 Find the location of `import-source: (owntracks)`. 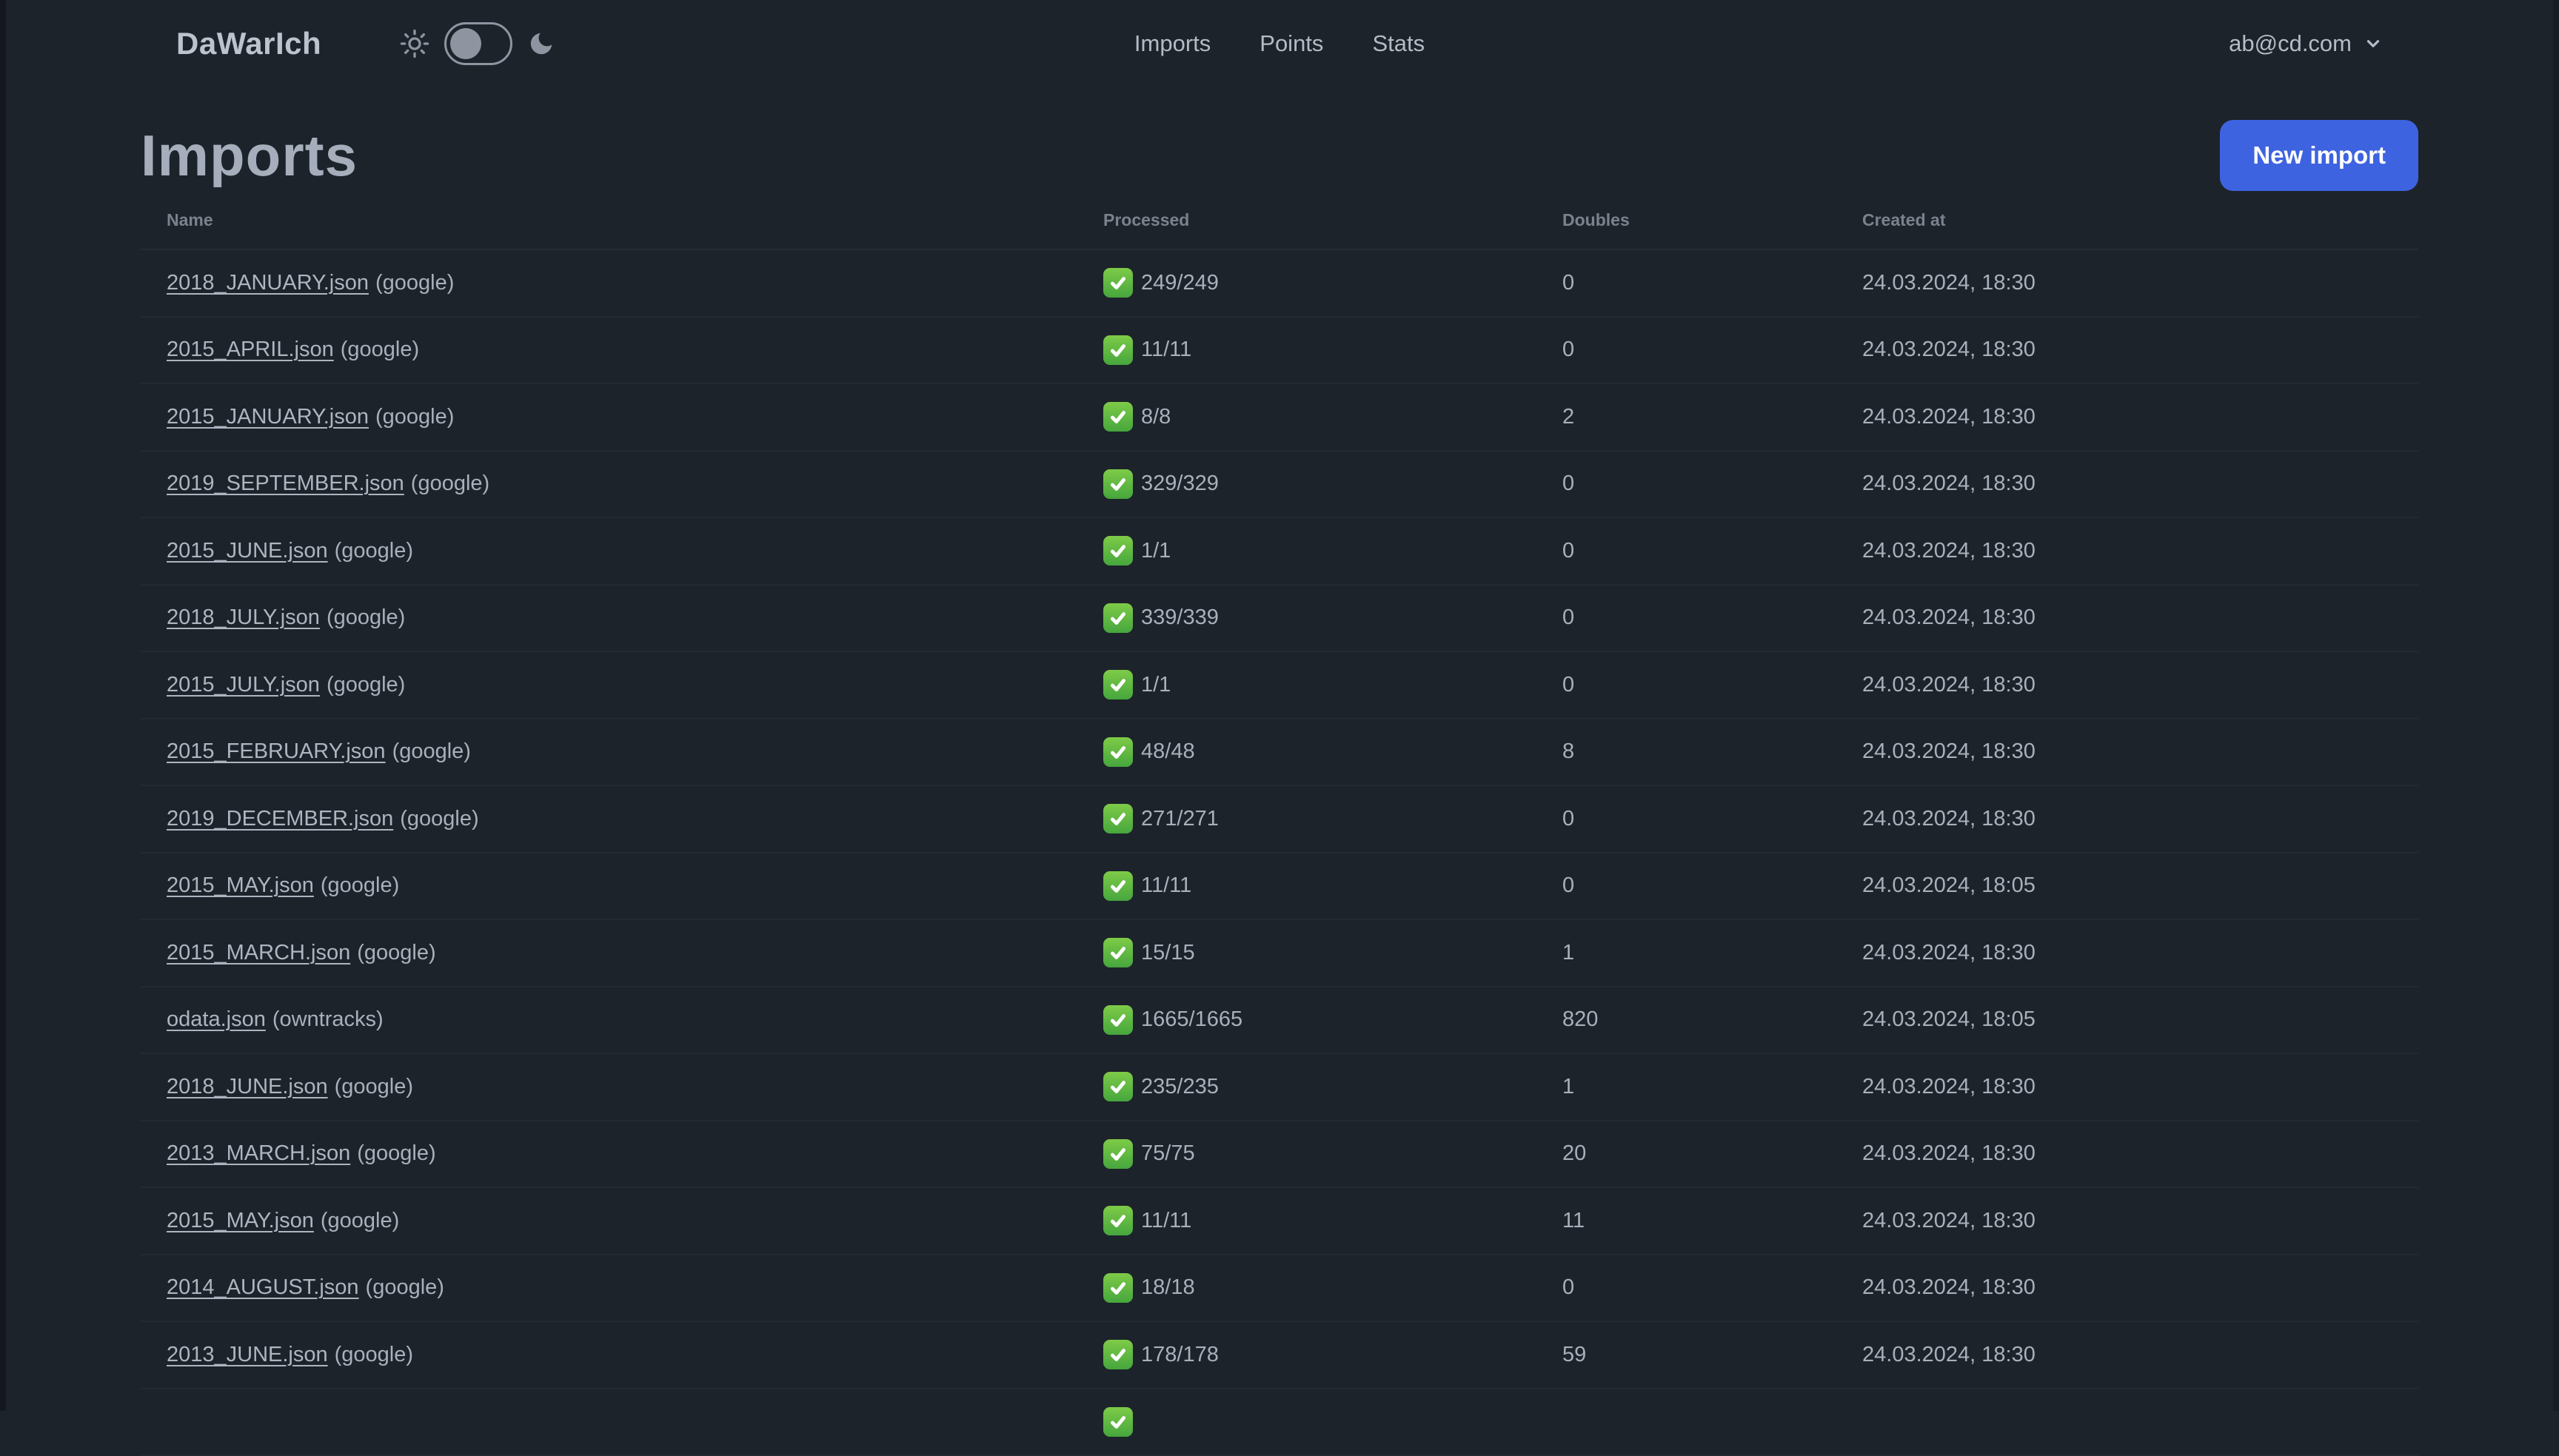

import-source: (owntracks) is located at coordinates (328, 1019).